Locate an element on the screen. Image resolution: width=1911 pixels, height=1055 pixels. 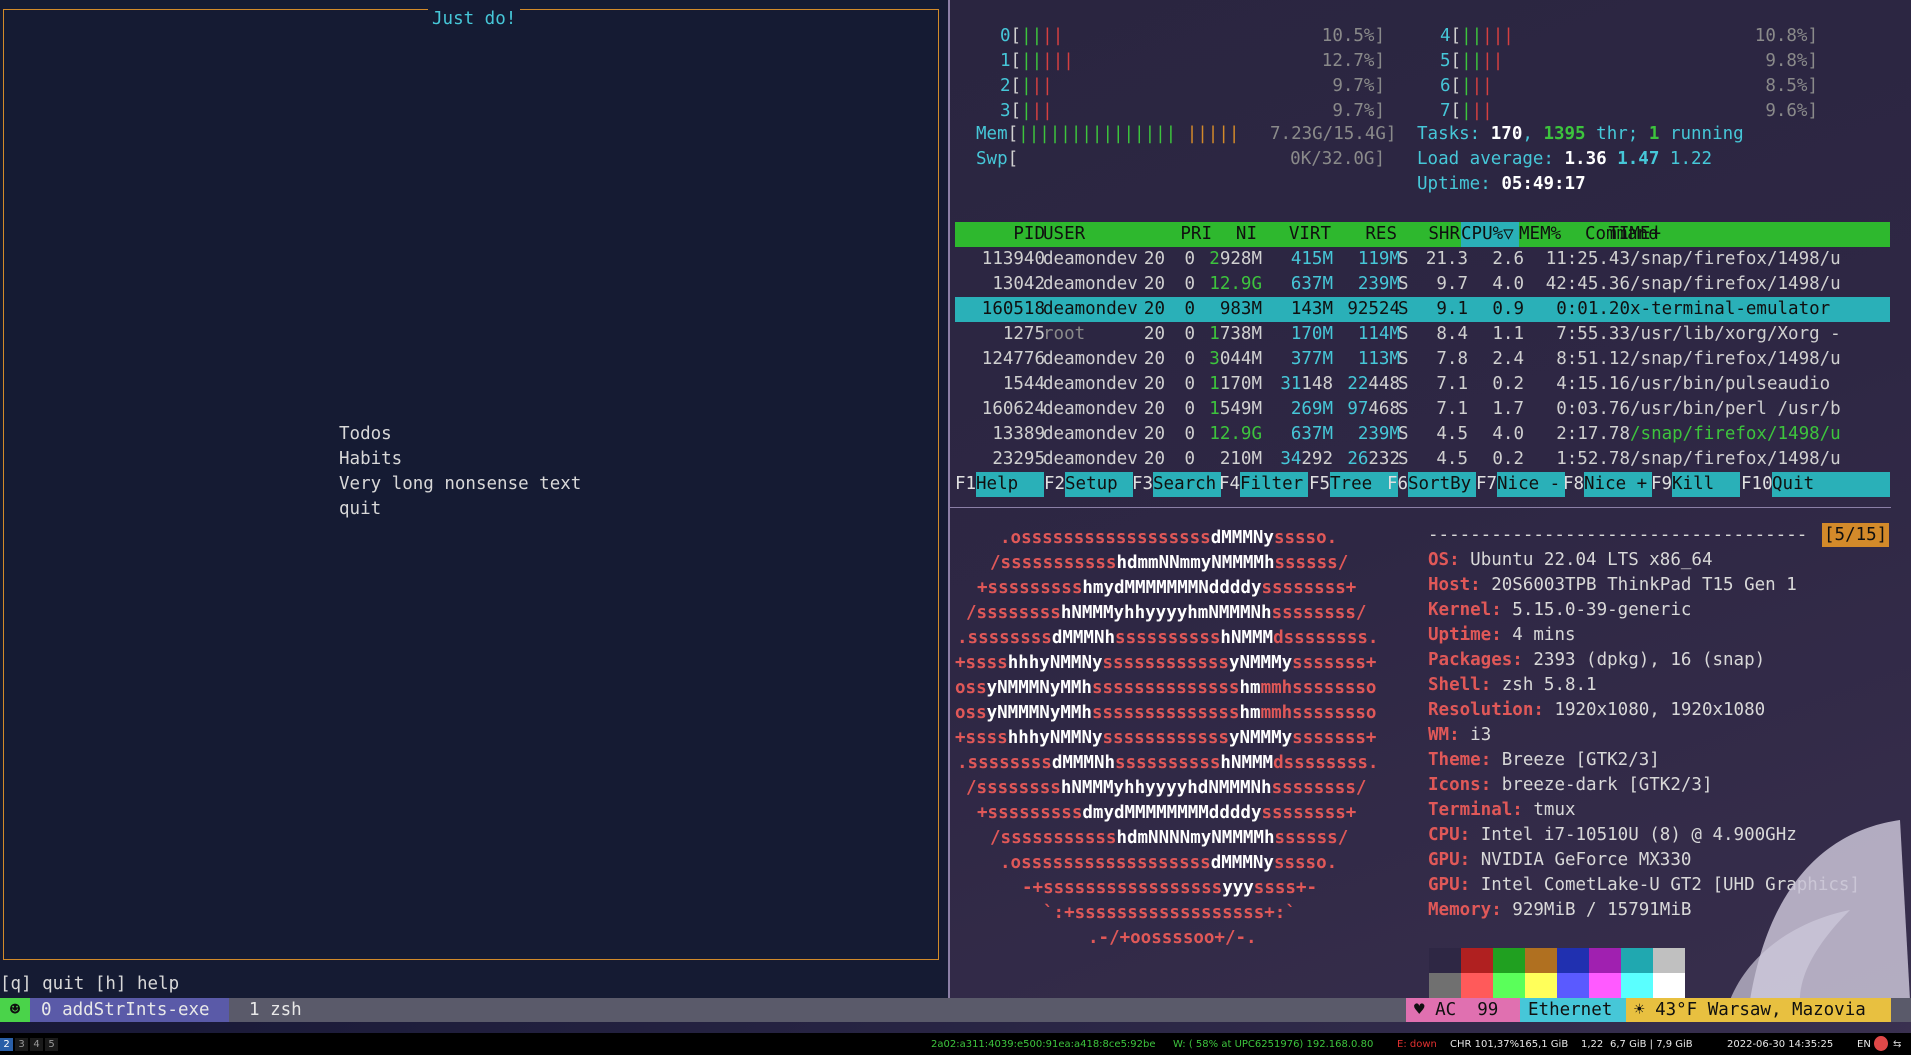
info-shell: Shell: zsh 5.8.1 is located at coordinates (1512, 685).